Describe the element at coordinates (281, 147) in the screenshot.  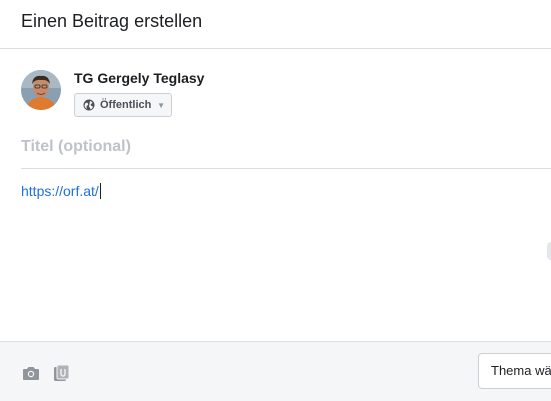
I see `post-title-input` at that location.